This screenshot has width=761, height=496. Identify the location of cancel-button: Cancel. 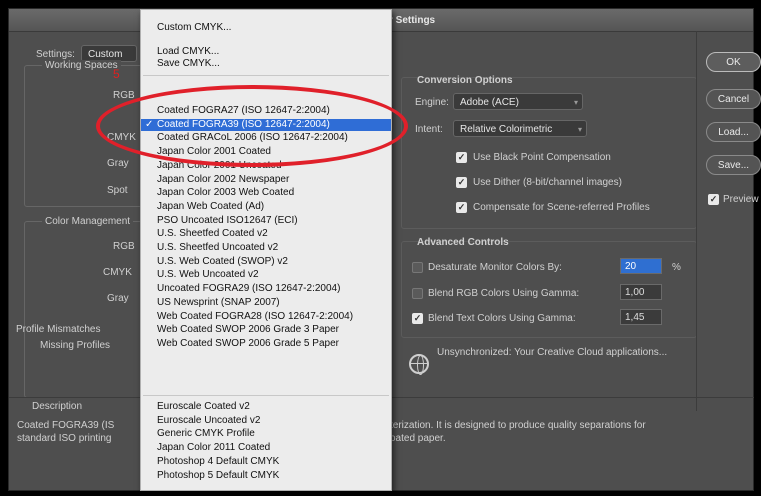
(733, 99).